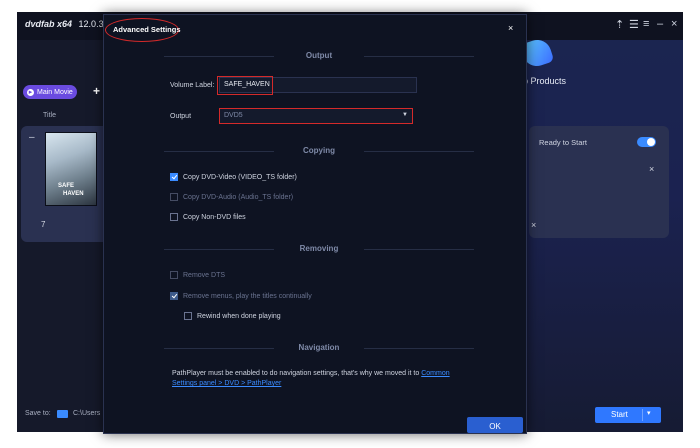 Image resolution: width=700 pixels, height=448 pixels. Describe the element at coordinates (240, 177) in the screenshot. I see `copy-dvd-video-label: Copy DVD-Video (VIDEO_TS folder)` at that location.